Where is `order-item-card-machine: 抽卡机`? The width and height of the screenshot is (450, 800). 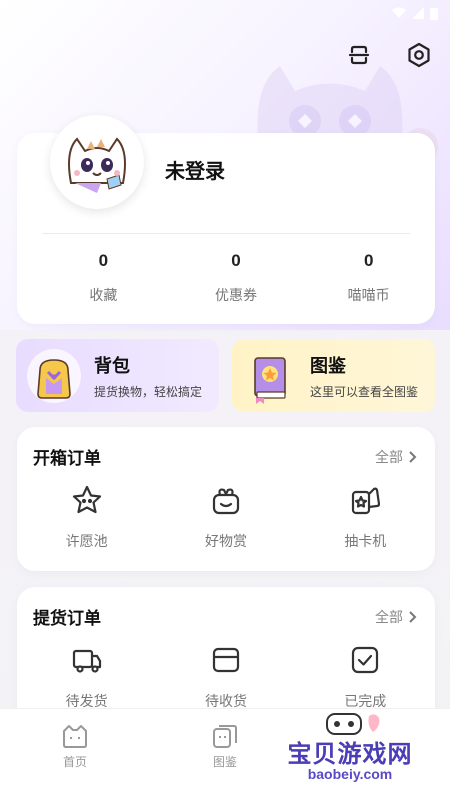 order-item-card-machine: 抽卡机 is located at coordinates (365, 517).